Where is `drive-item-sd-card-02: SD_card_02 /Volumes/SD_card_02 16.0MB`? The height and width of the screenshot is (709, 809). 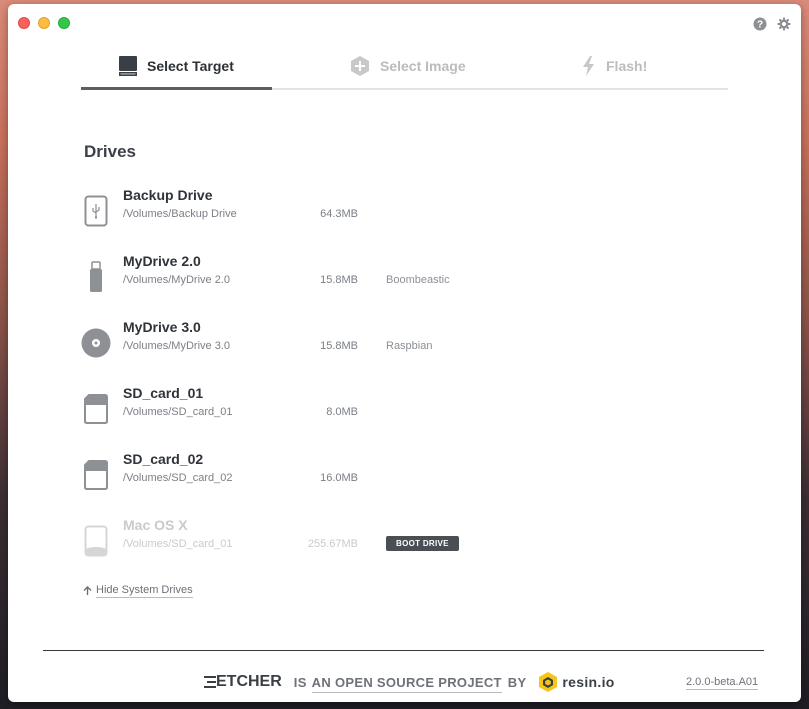 drive-item-sd-card-02: SD_card_02 /Volumes/SD_card_02 16.0MB is located at coordinates (288, 474).